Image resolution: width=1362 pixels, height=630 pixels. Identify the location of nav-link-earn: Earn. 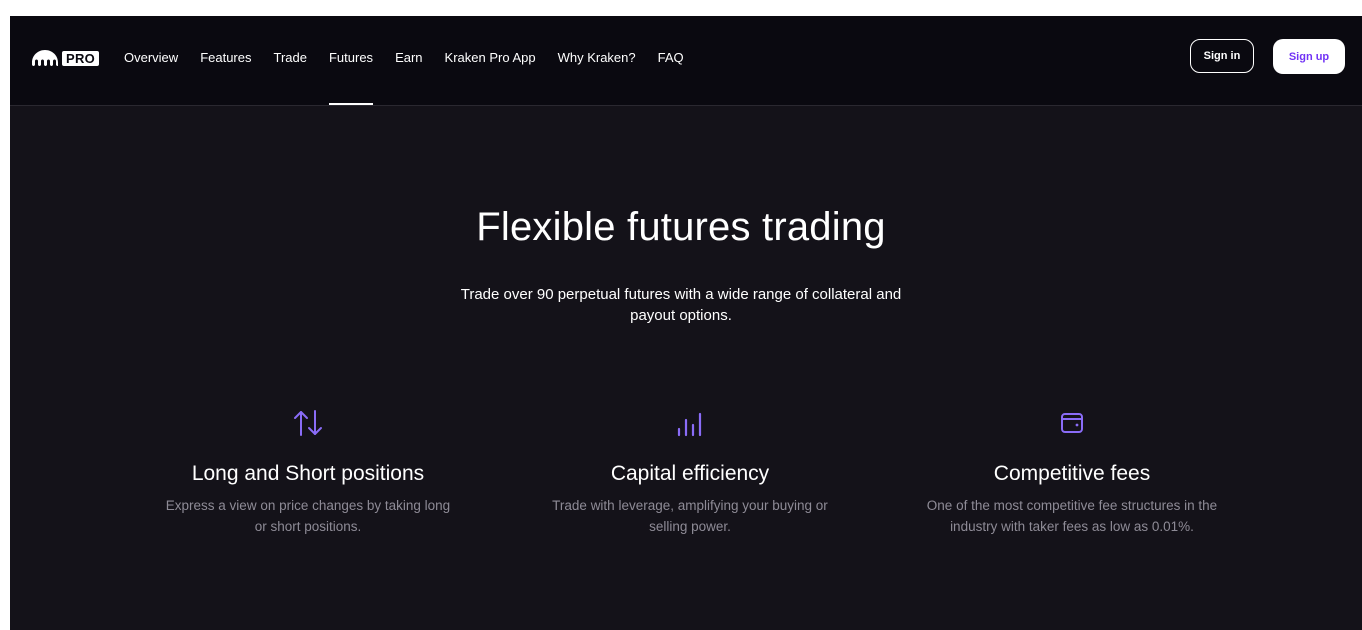
(408, 58).